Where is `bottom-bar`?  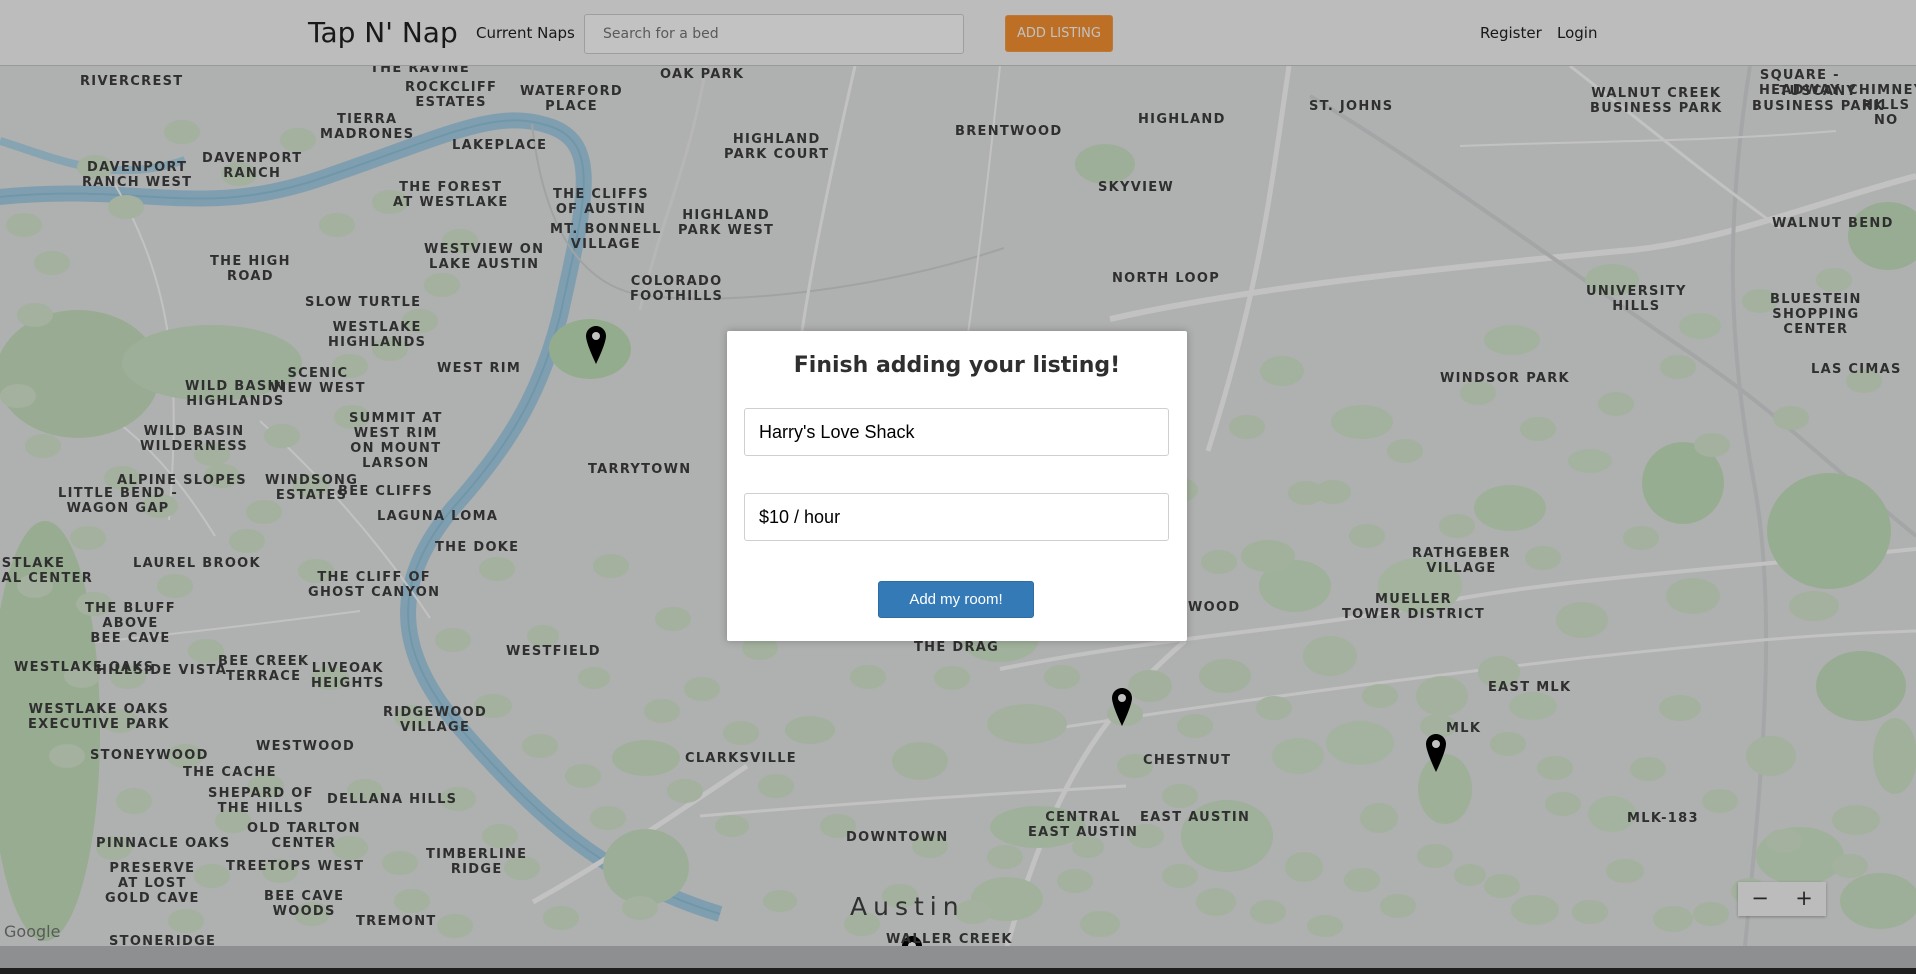
bottom-bar is located at coordinates (958, 971).